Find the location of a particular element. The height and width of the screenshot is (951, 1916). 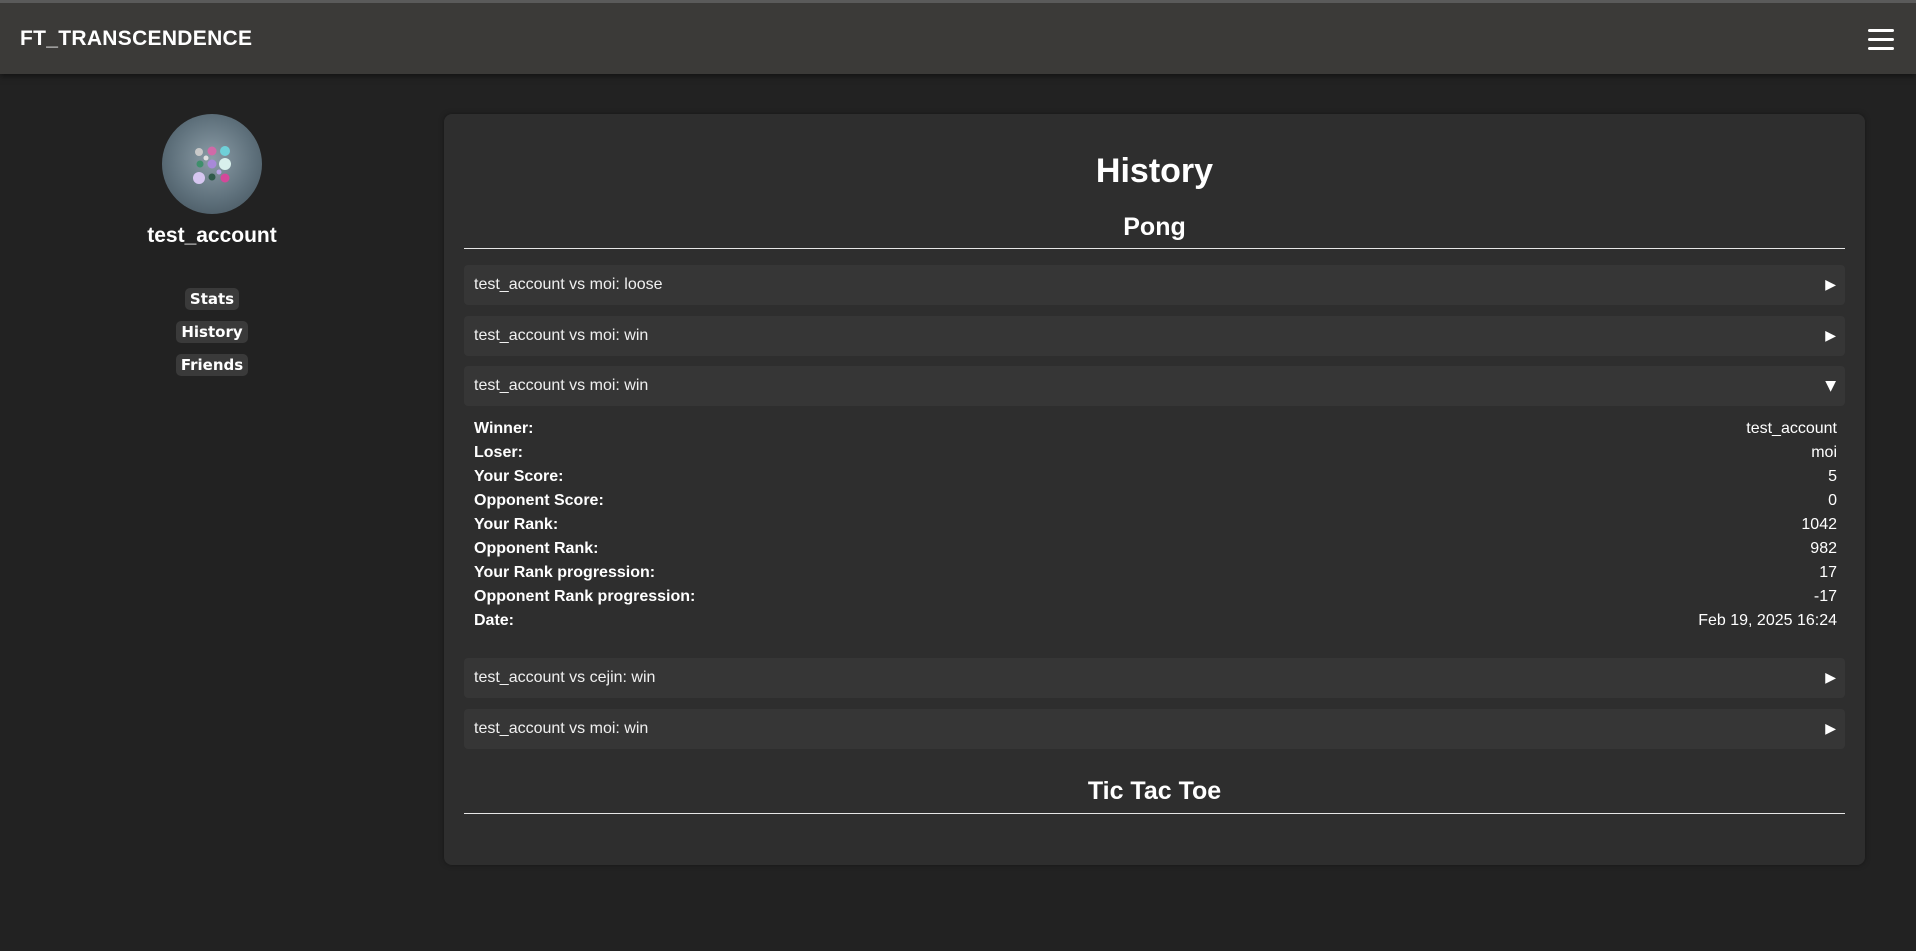

collapse-arrow-icon: ▼ is located at coordinates (1830, 386).